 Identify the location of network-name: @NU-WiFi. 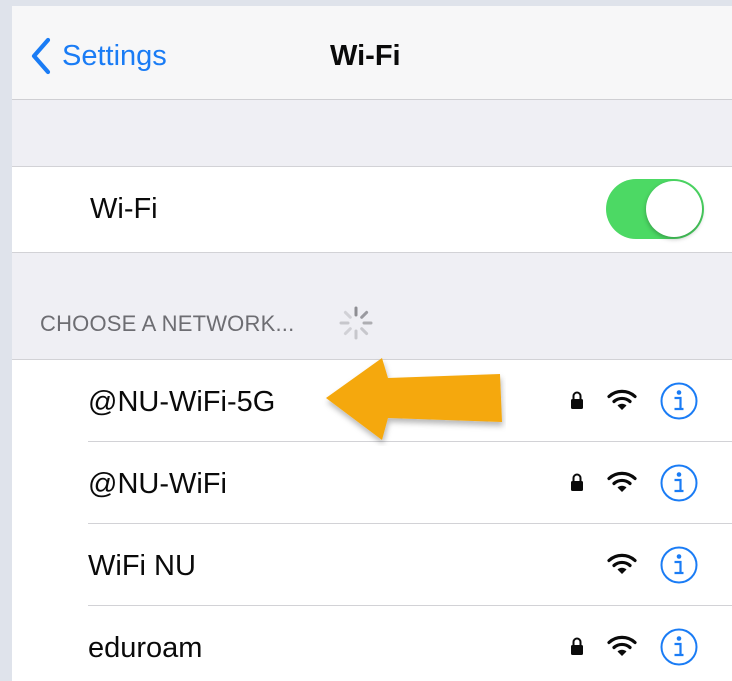
(157, 484).